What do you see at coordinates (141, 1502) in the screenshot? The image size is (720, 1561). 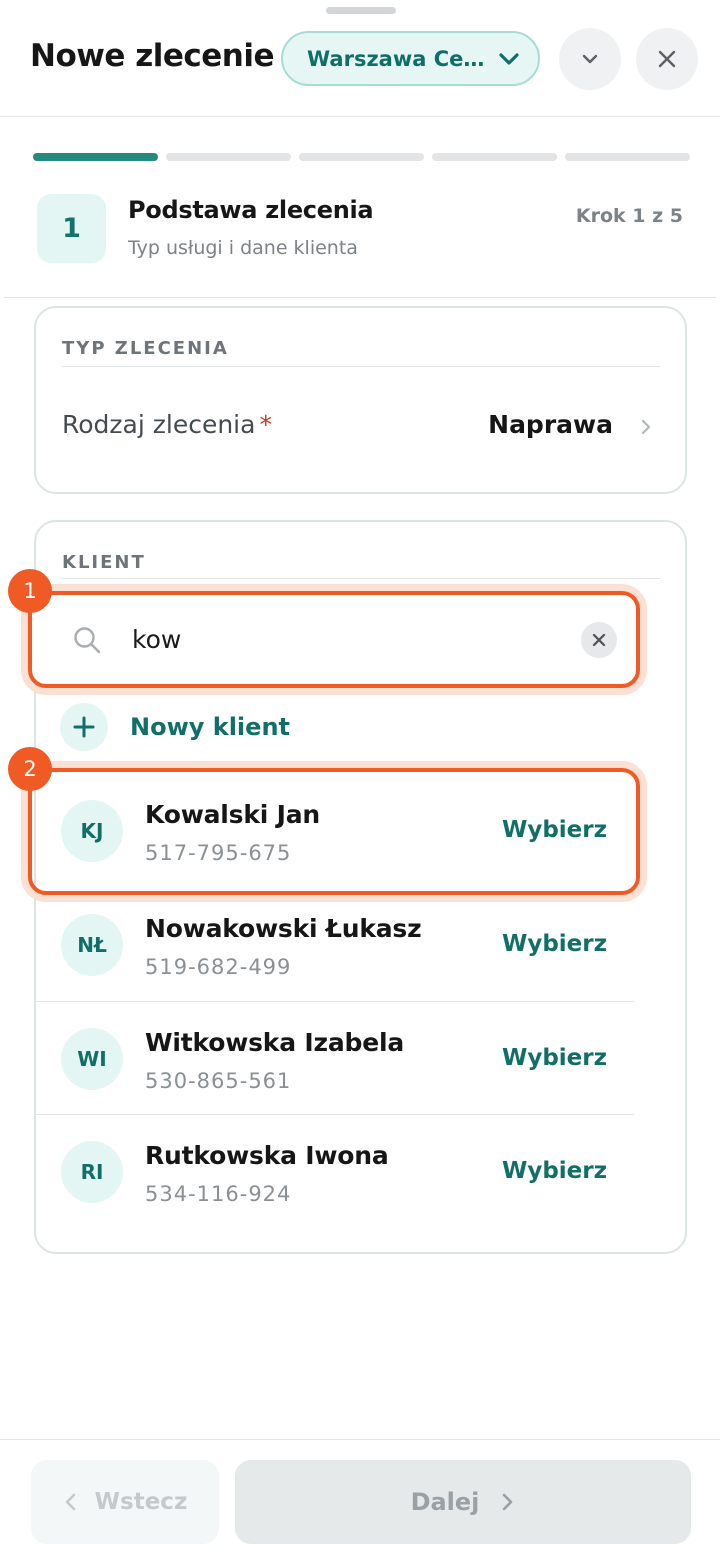 I see `back-label: Wstecz` at bounding box center [141, 1502].